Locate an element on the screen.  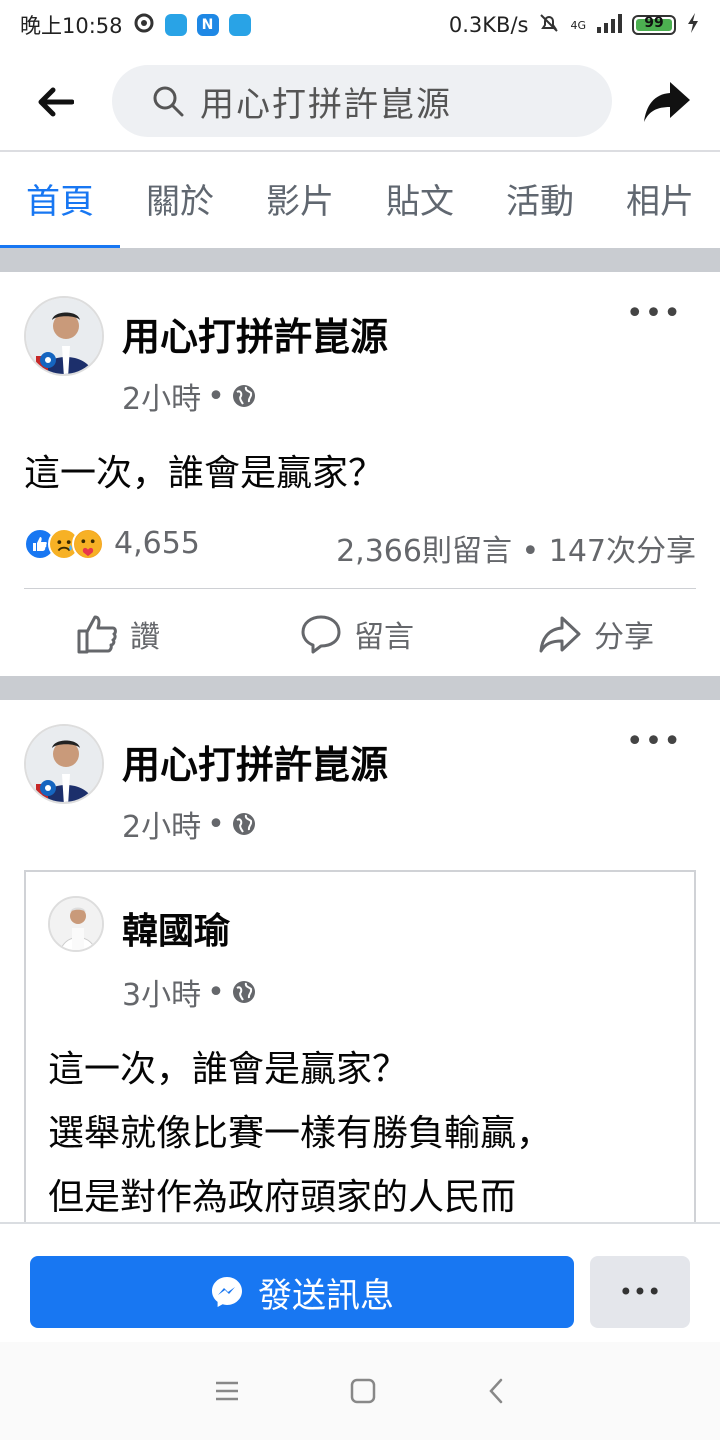
text-line: 這一次，誰會是贏家？ is located at coordinates (228, 1069).